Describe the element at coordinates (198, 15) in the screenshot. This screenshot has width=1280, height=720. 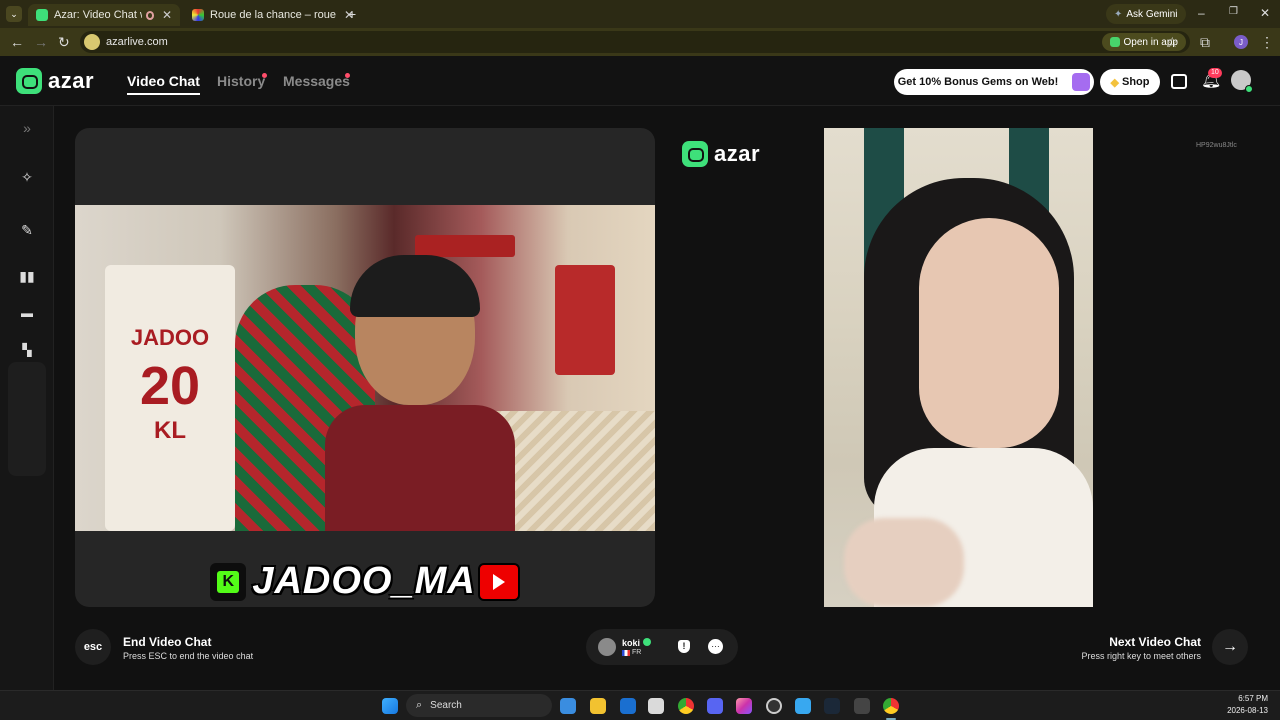
I see `wheel-favicon-icon` at that location.